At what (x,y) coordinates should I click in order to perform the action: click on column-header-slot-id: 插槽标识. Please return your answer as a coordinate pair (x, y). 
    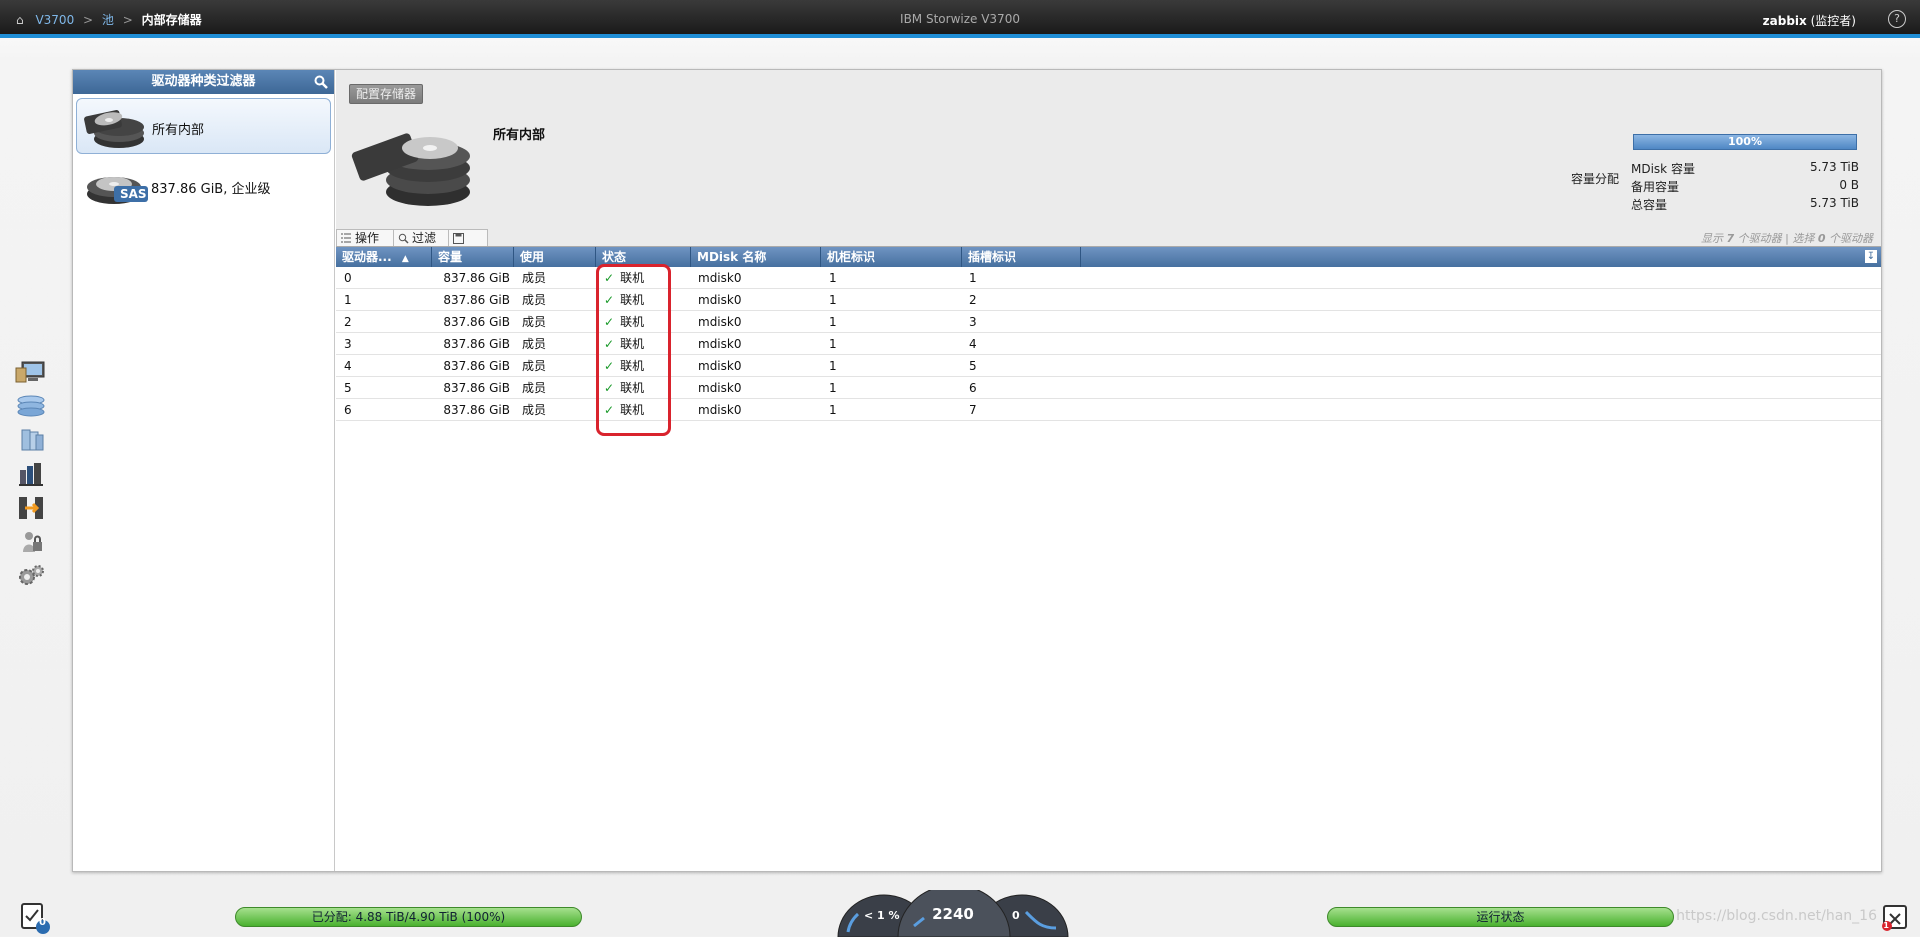
    Looking at the image, I should click on (1021, 257).